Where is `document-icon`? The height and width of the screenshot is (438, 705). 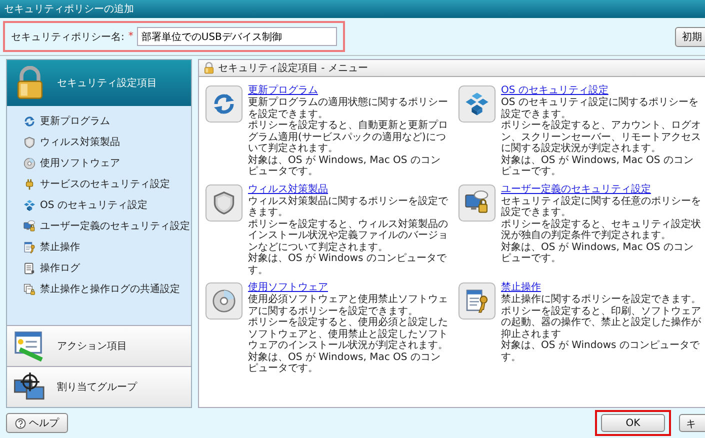
document-icon is located at coordinates (29, 268).